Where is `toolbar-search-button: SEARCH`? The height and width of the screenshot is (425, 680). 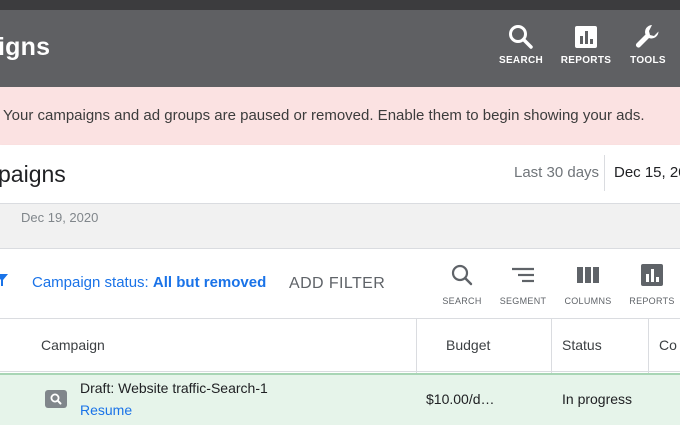
toolbar-search-button: SEARCH is located at coordinates (462, 283).